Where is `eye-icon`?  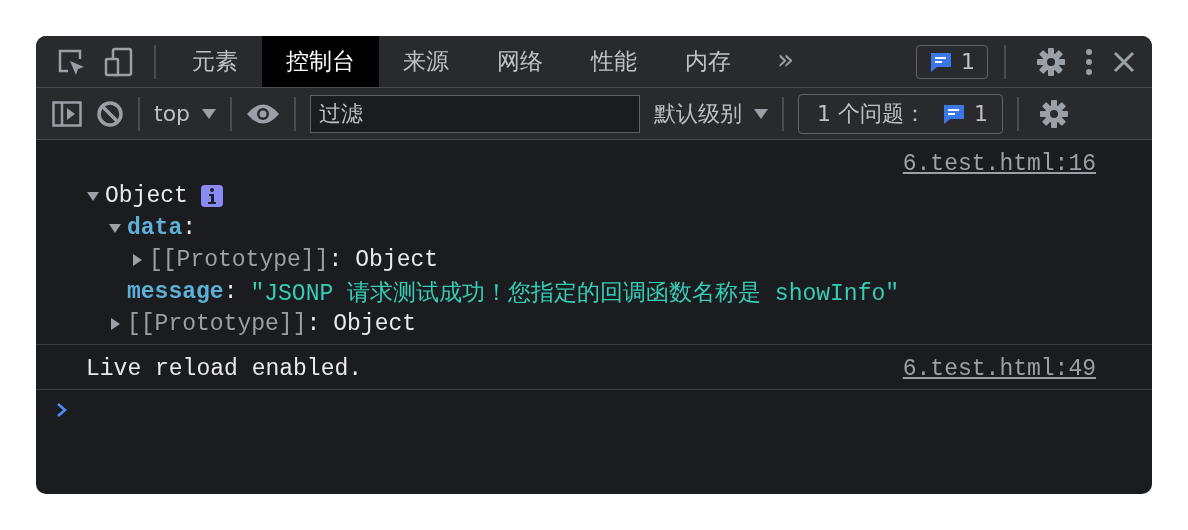
eye-icon is located at coordinates (263, 113).